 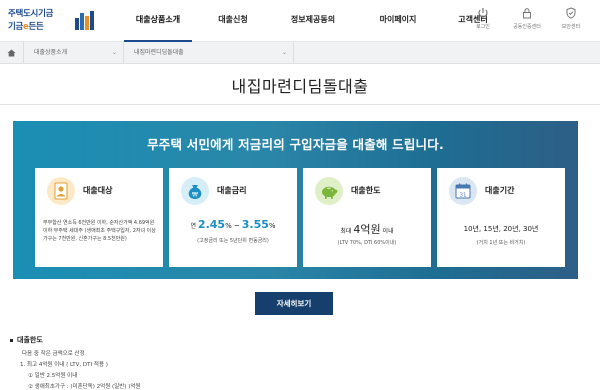 What do you see at coordinates (295, 144) in the screenshot?
I see `banner-headline: 무주택 서민에게 저금리의 구입자금을 대출해 드립니다.` at bounding box center [295, 144].